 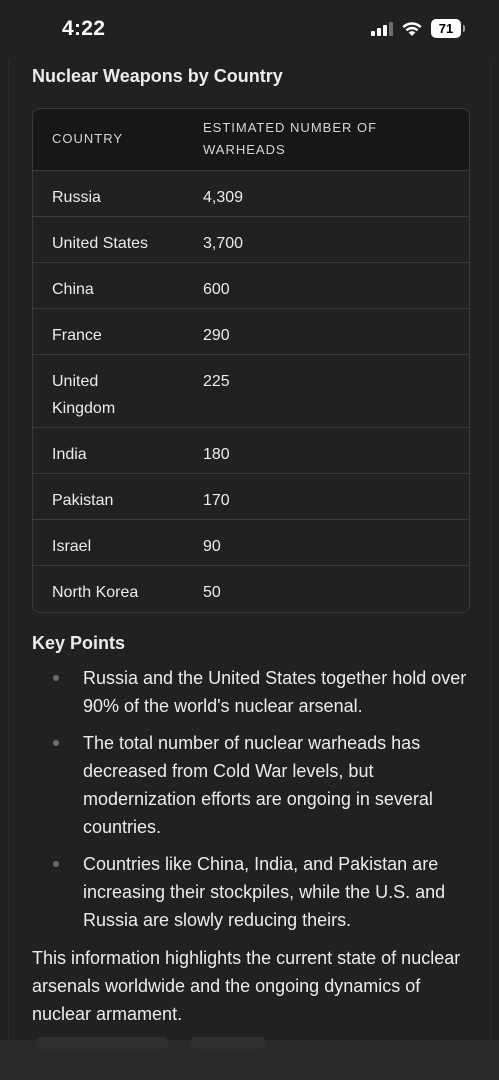 What do you see at coordinates (83, 500) in the screenshot?
I see `country-cell: Pakistan` at bounding box center [83, 500].